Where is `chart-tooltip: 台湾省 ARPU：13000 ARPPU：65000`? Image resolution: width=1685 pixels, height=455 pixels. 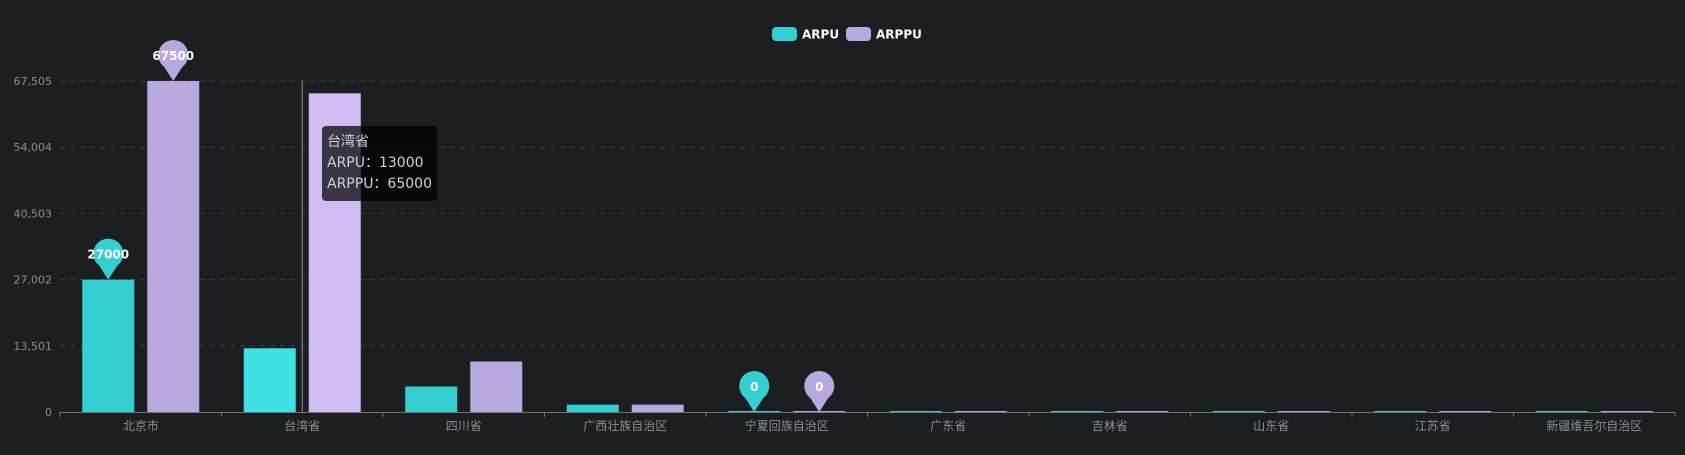
chart-tooltip: 台湾省 ARPU：13000 ARPPU：65000 is located at coordinates (379, 163).